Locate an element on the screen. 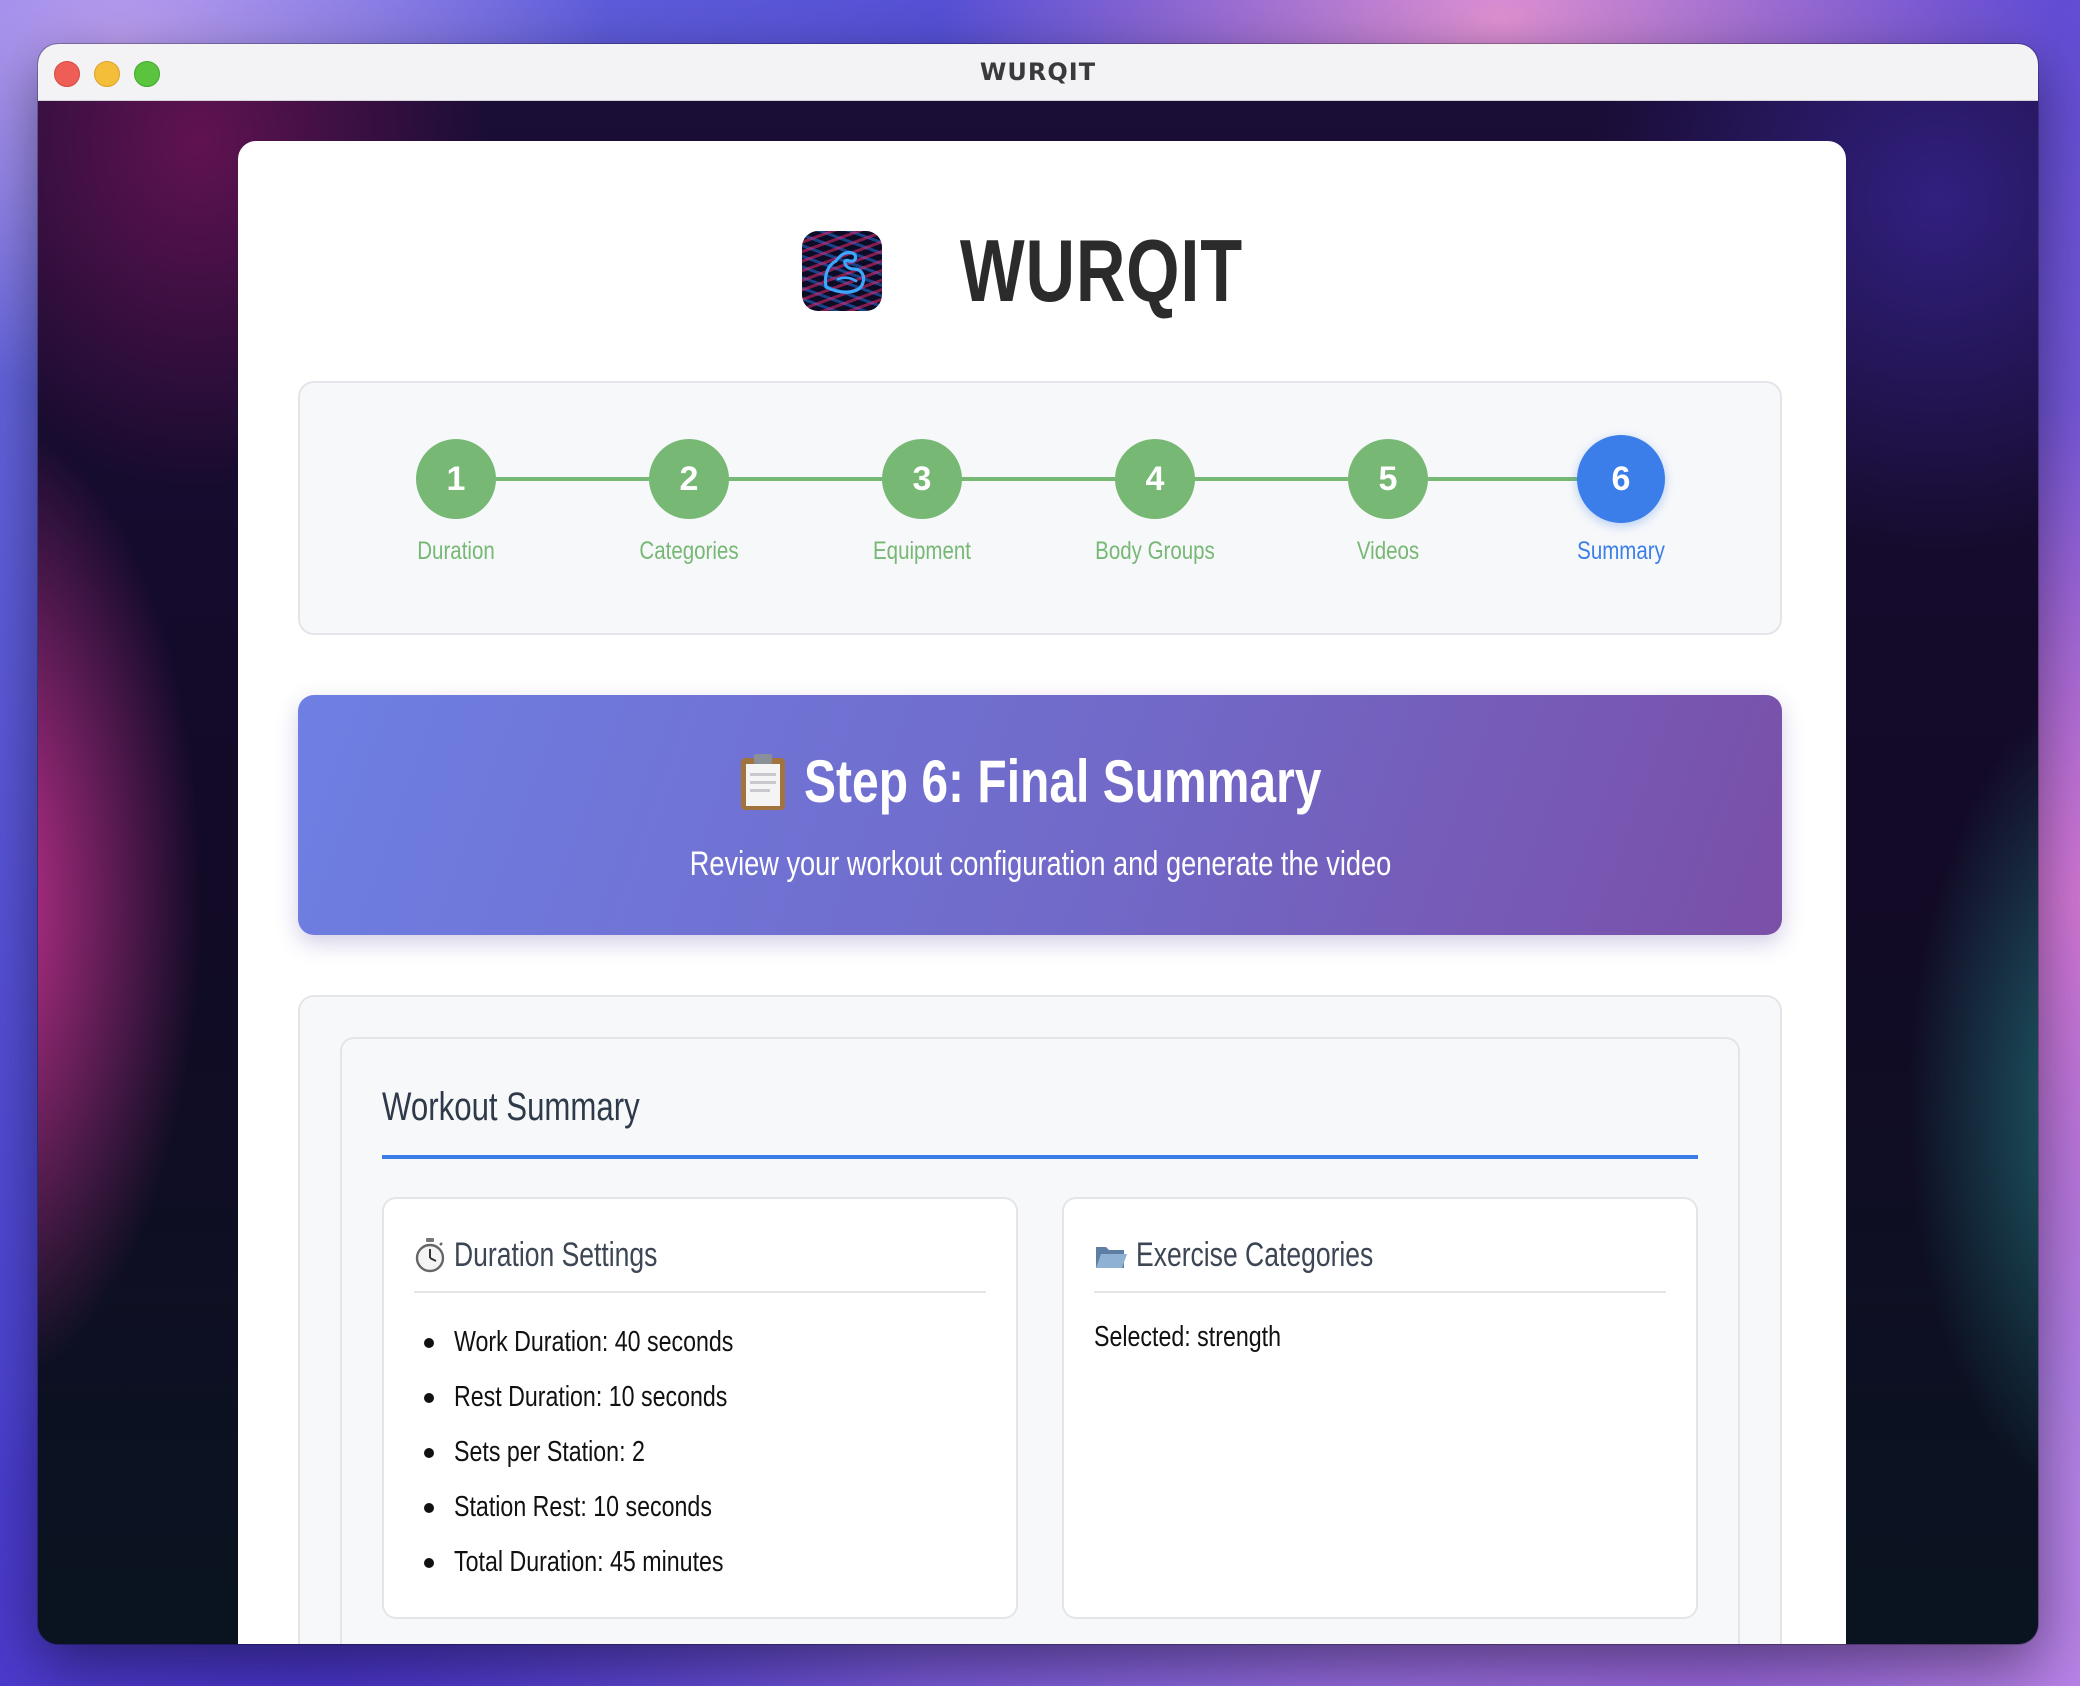  step-label: Categories is located at coordinates (689, 551).